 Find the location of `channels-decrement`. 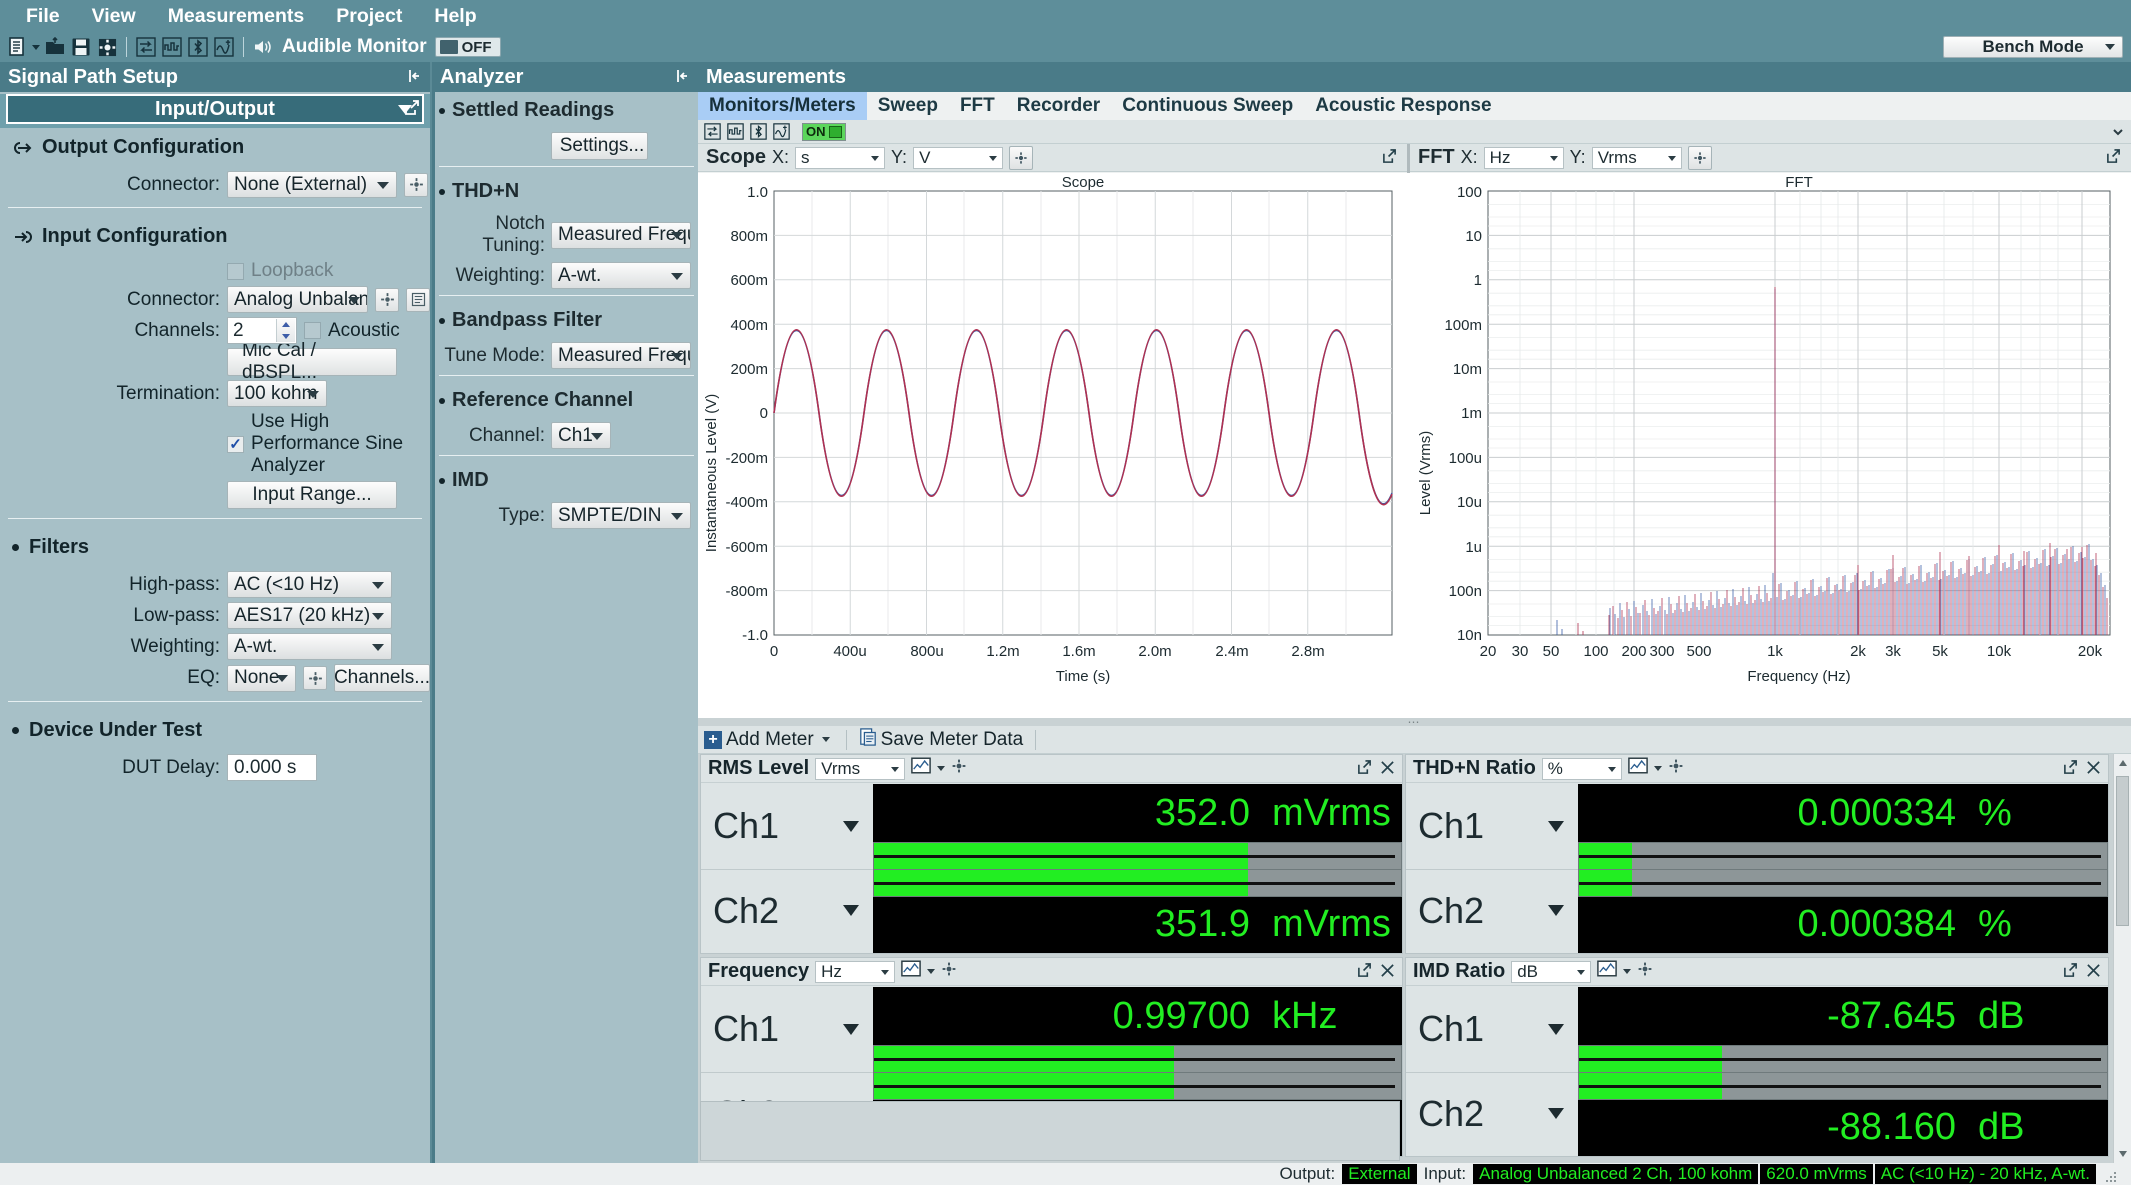

channels-decrement is located at coordinates (286, 337).